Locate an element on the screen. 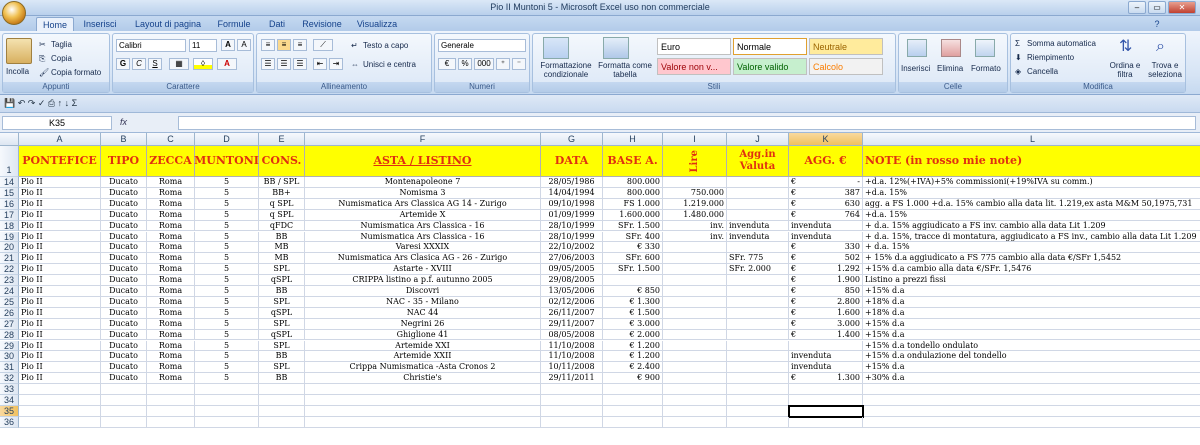 This screenshot has height=445, width=1200. table-cell: 800.000 is located at coordinates (633, 193).